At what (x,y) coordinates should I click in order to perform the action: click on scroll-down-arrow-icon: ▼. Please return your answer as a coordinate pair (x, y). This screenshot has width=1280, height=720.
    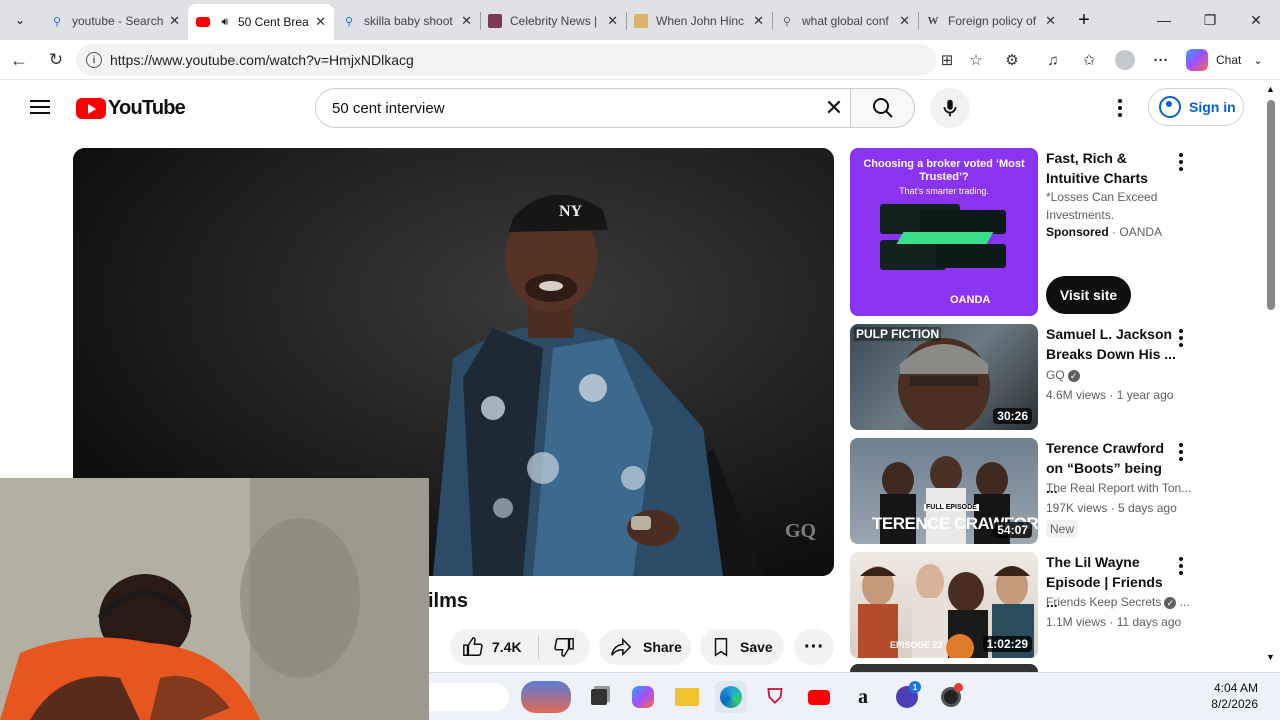
    Looking at the image, I should click on (1270, 657).